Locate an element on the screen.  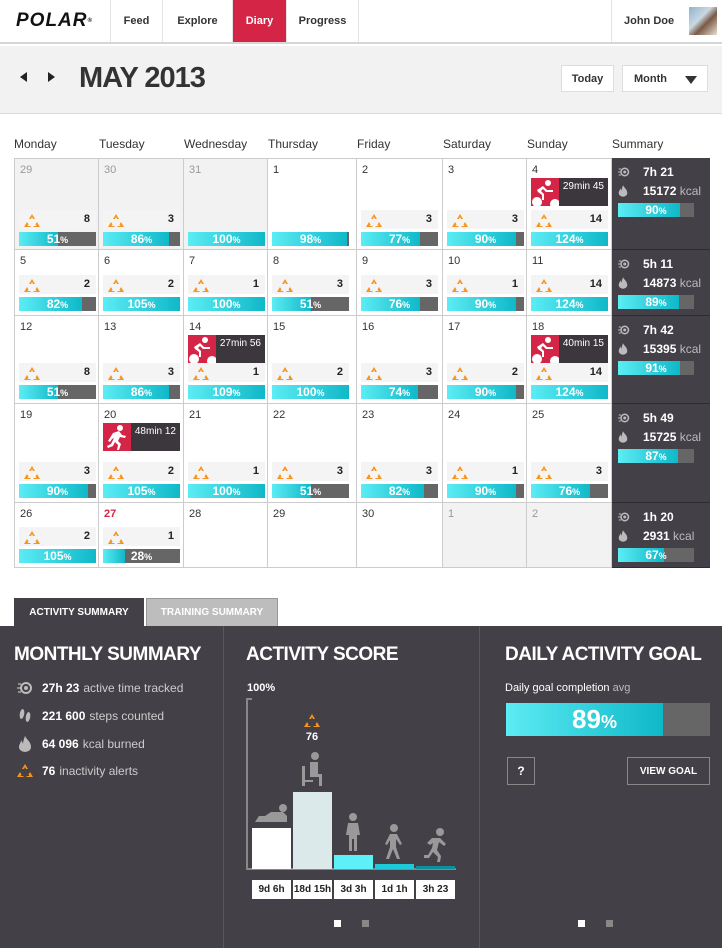
week-goal-bar: 87% is located at coordinates (656, 456).